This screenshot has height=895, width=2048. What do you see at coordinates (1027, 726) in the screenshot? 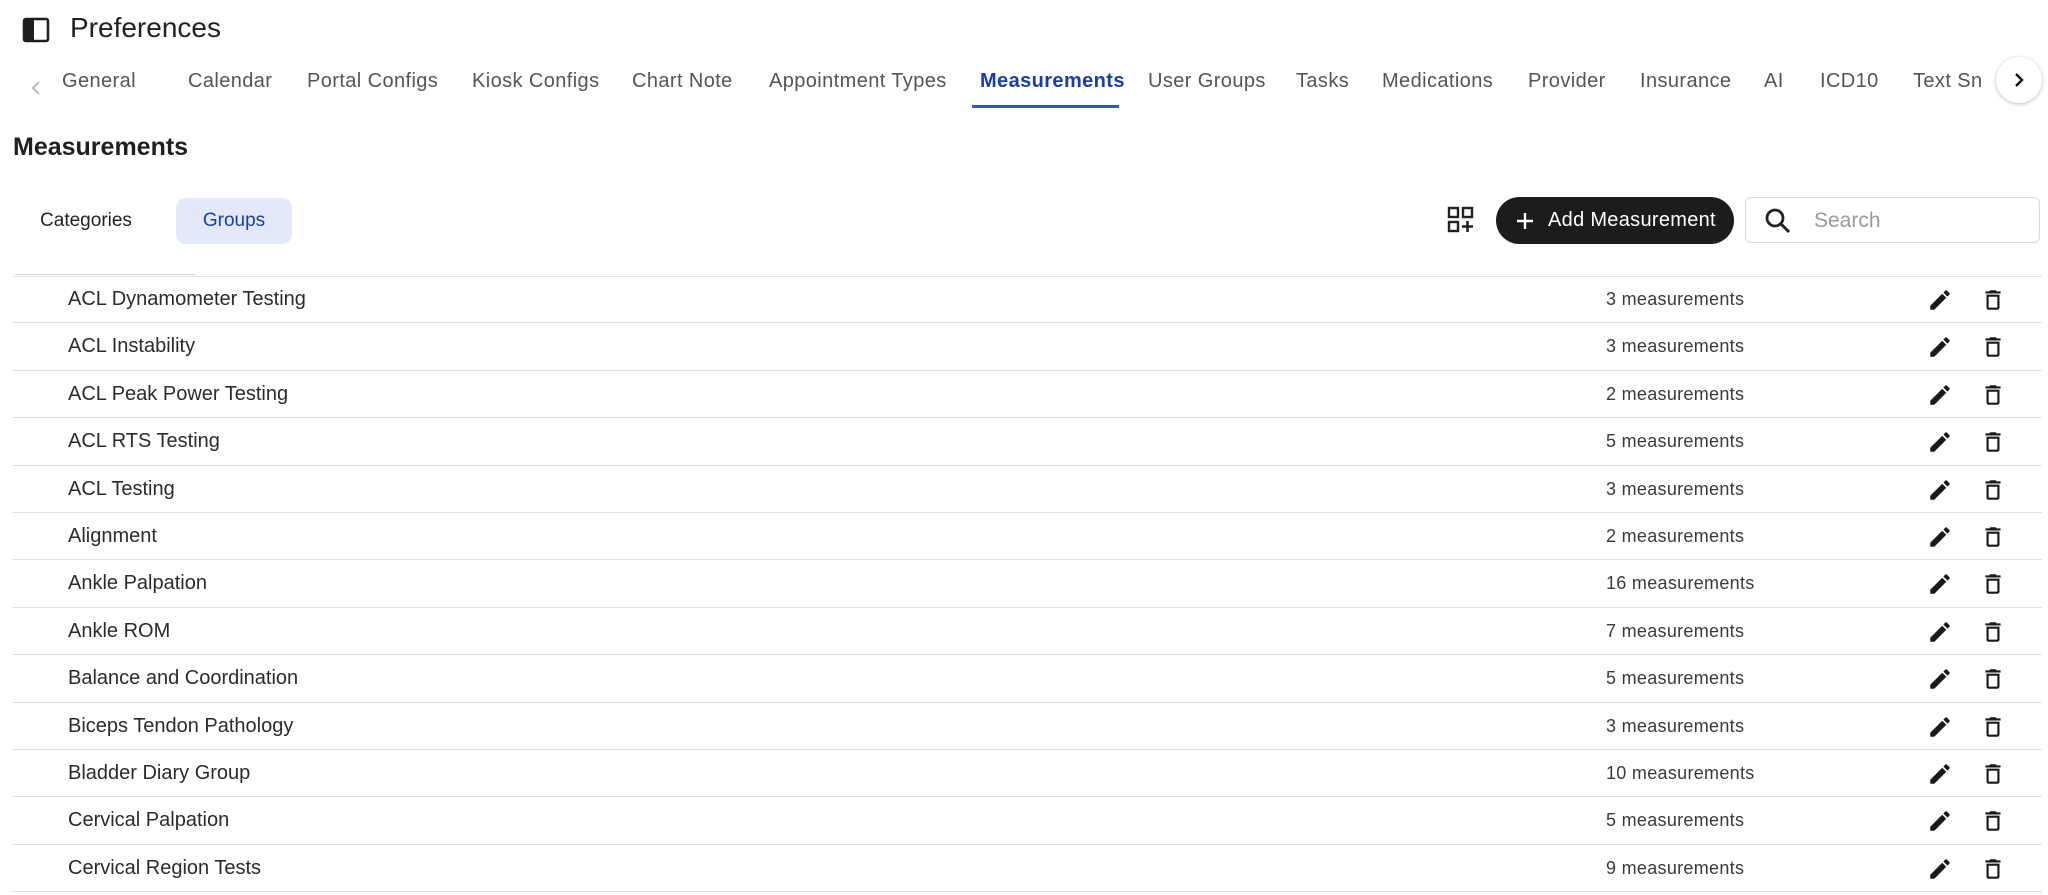
I see `table-row: Biceps Tendon Pathology 3 measurements` at bounding box center [1027, 726].